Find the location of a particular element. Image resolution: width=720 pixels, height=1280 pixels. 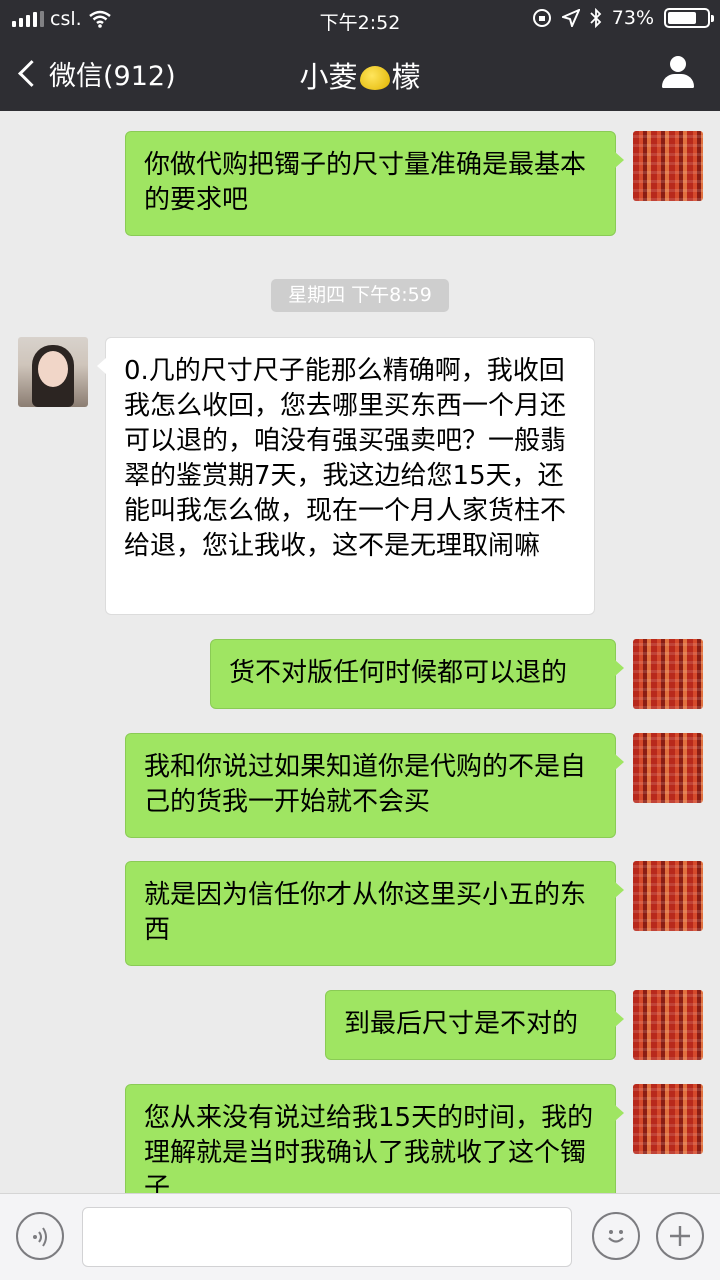

location-icon is located at coordinates (570, 18).